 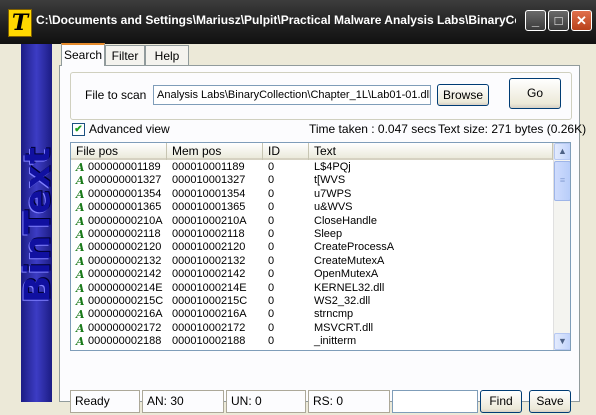 I want to click on mem-pos-cell: 00001000215C, so click(x=210, y=301).